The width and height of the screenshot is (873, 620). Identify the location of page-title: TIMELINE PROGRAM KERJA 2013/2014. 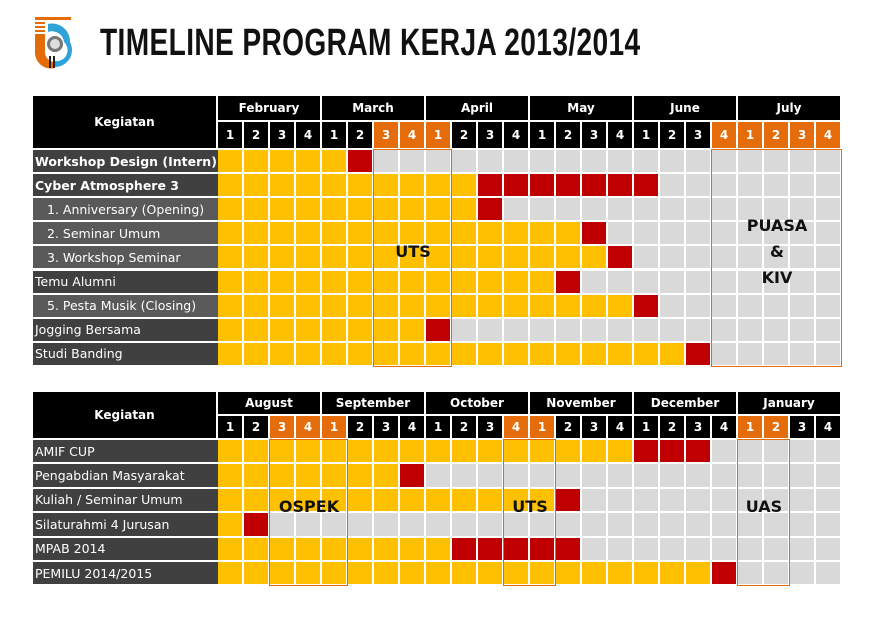
(370, 43).